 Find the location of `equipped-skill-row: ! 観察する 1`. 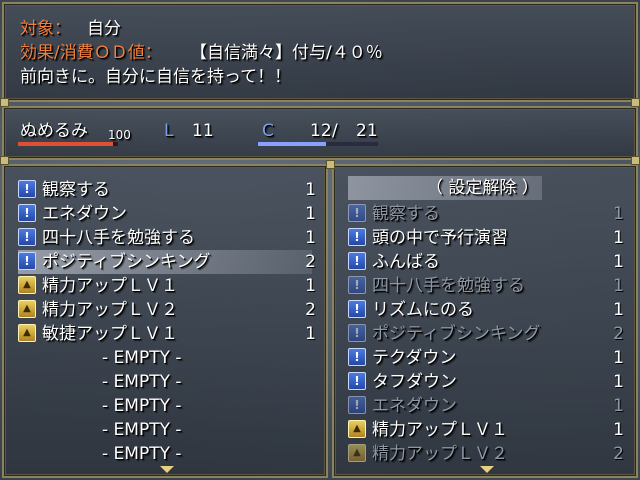

equipped-skill-row: ! 観察する 1 is located at coordinates (167, 190).